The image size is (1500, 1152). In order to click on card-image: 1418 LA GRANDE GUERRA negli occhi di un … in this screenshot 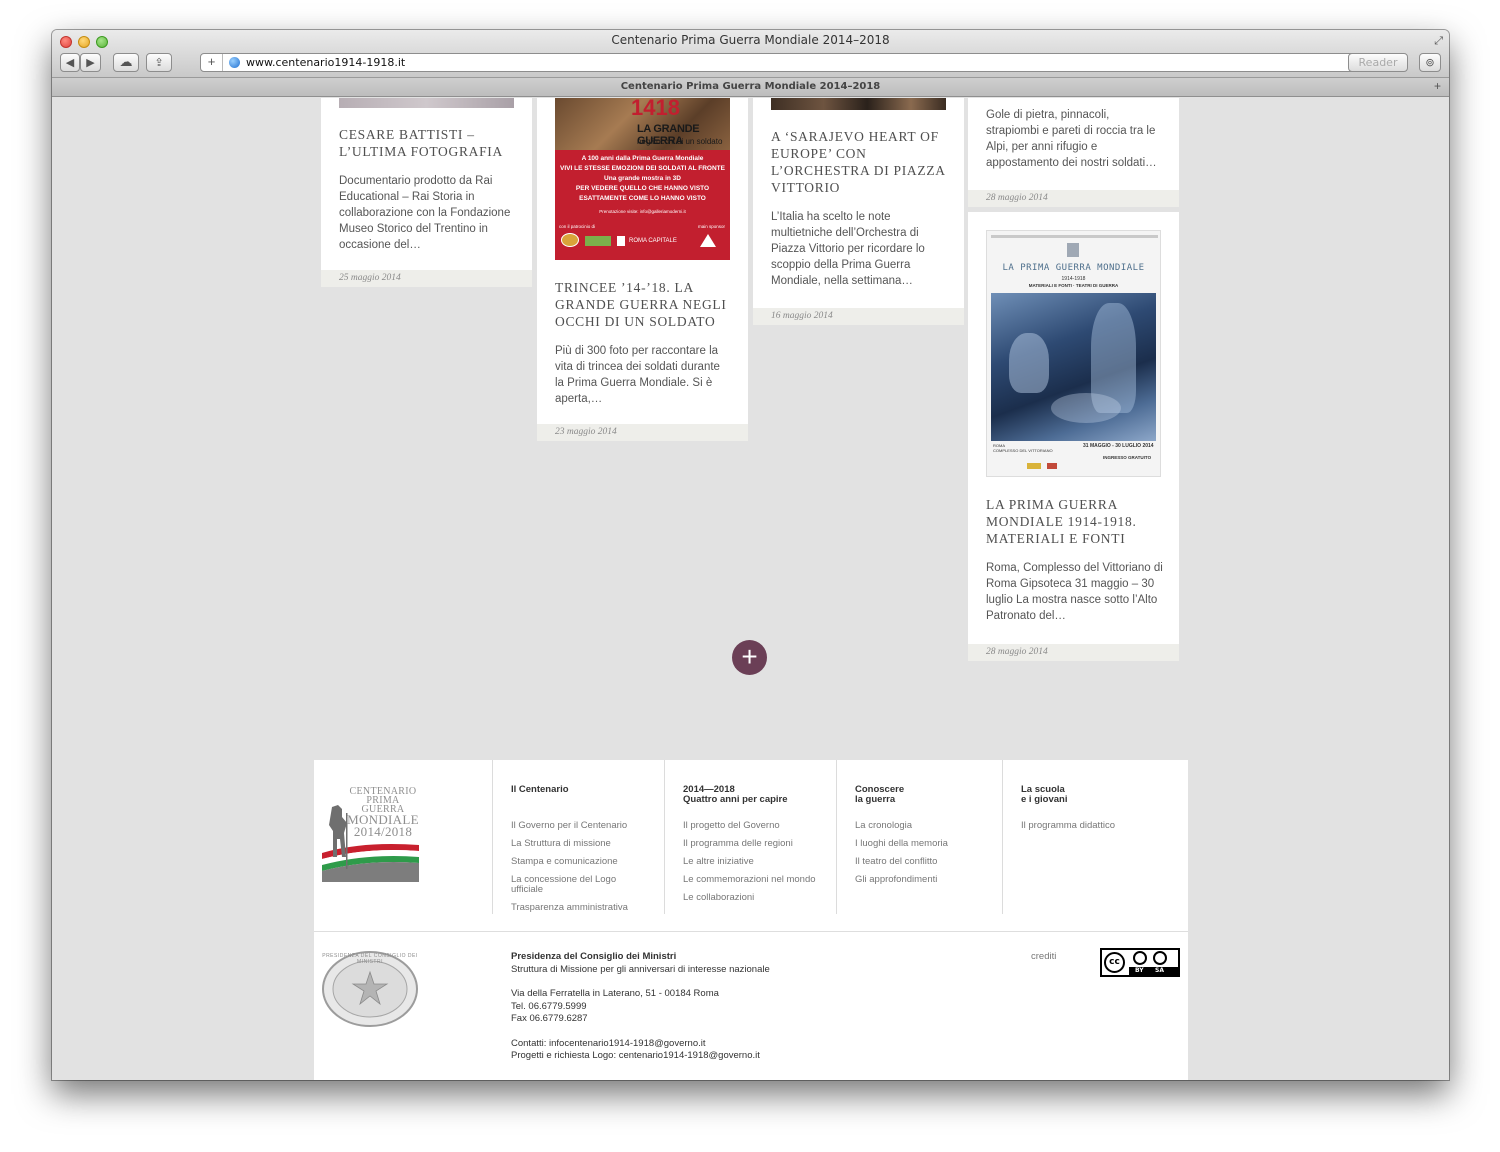, I will do `click(642, 179)`.